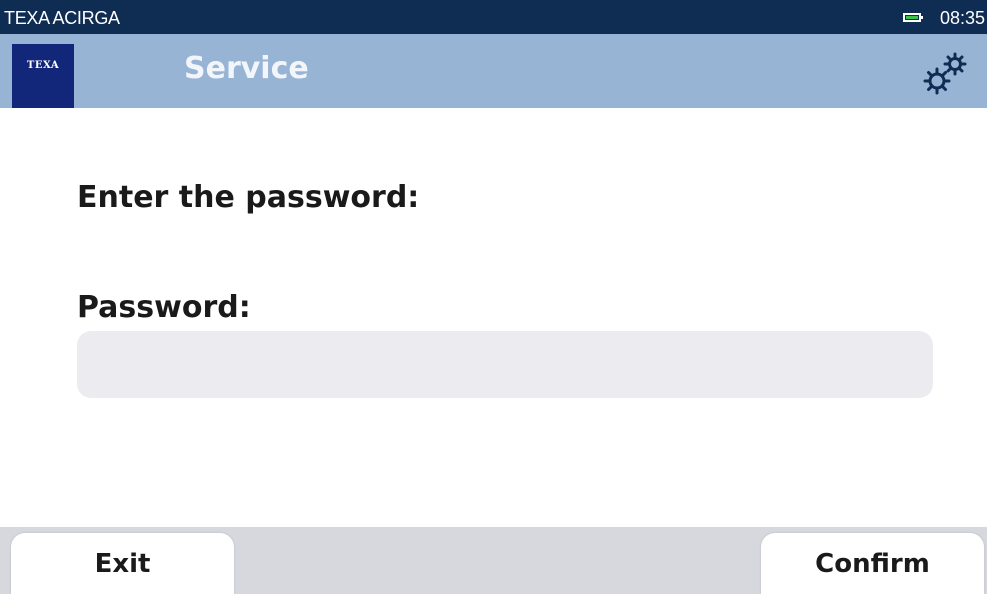  Describe the element at coordinates (946, 74) in the screenshot. I see `gear-icon` at that location.